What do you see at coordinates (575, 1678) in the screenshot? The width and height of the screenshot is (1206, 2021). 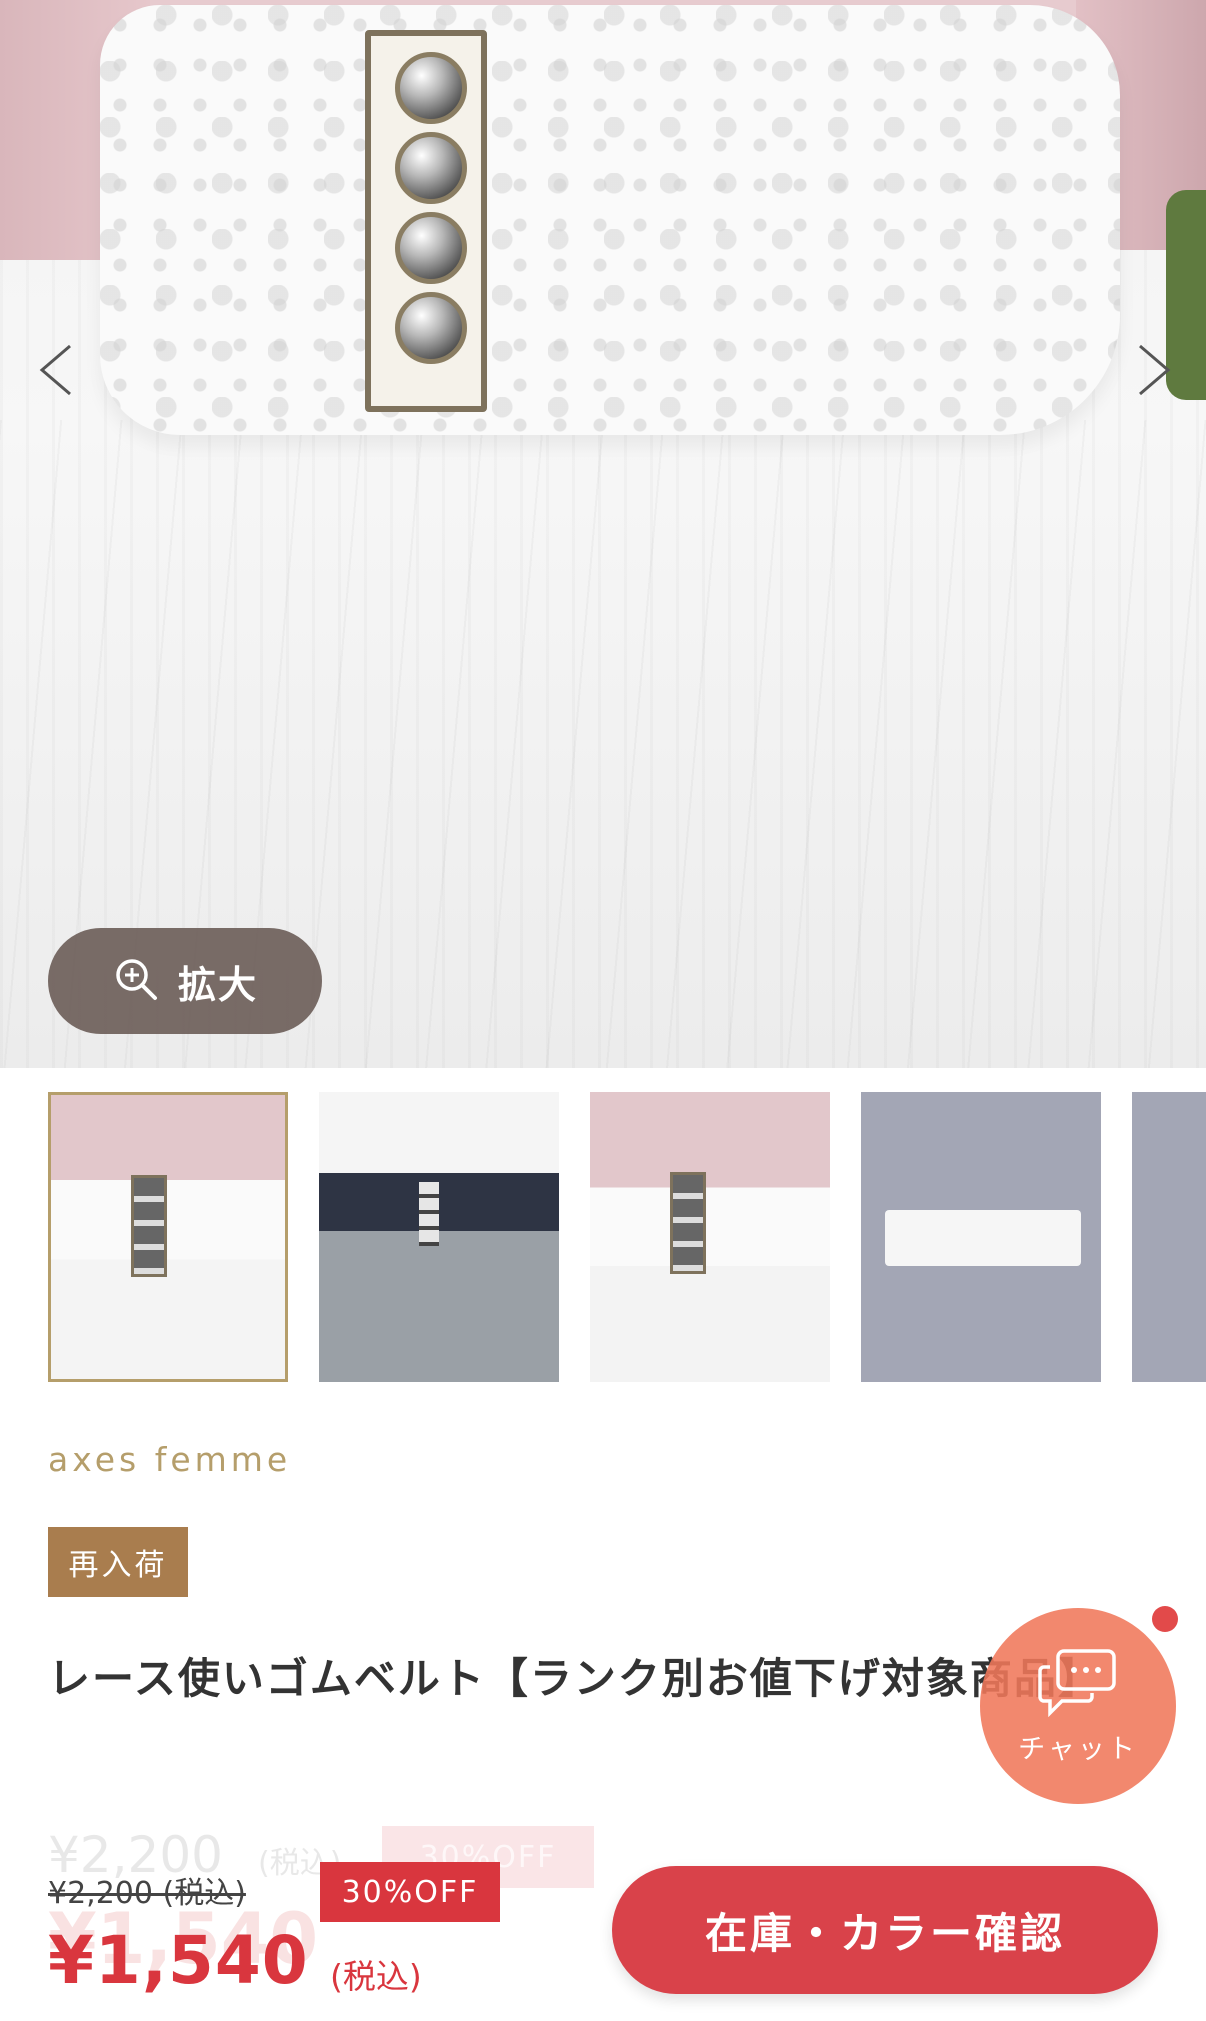 I see `product-title: レース使いゴムベルト【ランク別お値下げ対象商品】` at bounding box center [575, 1678].